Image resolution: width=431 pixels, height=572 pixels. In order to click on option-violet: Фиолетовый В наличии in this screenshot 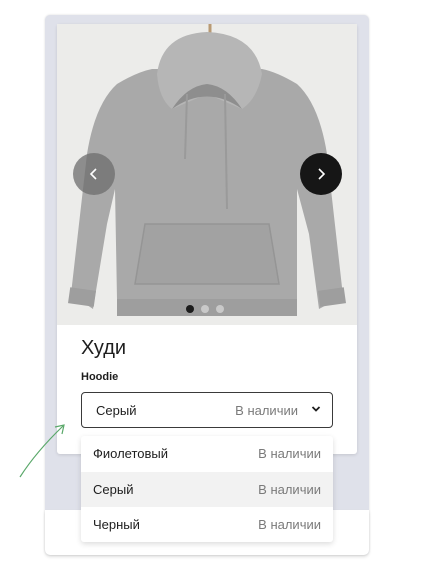, I will do `click(207, 453)`.